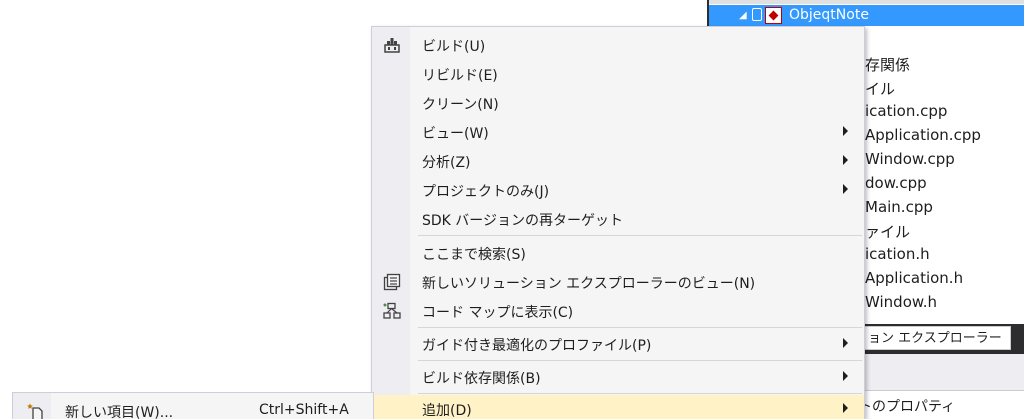 The height and width of the screenshot is (419, 1024). I want to click on menu-item-build: ビルド(U), so click(618, 45).